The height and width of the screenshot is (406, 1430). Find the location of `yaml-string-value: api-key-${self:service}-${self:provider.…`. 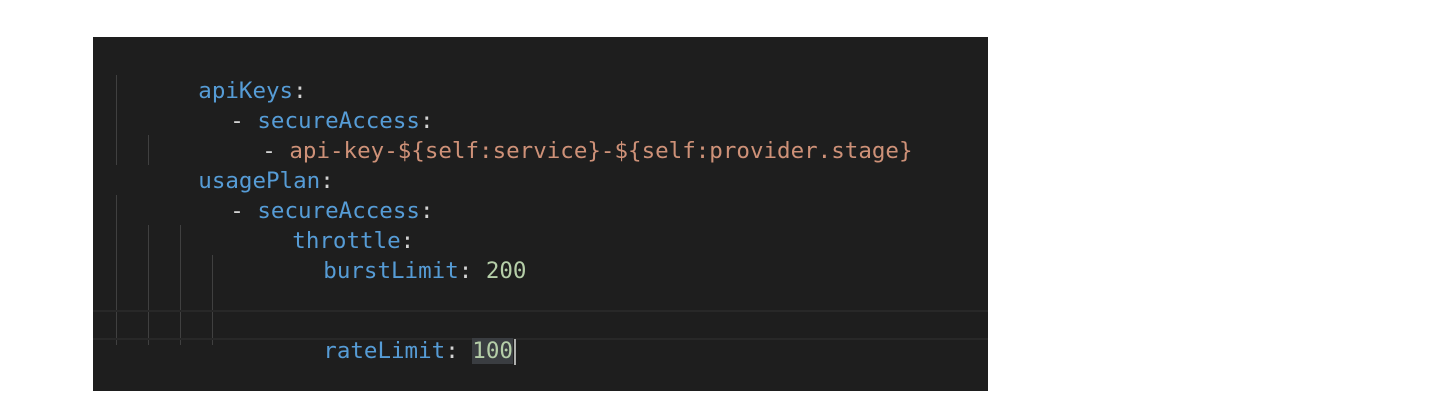

yaml-string-value: api-key-${self:service}-${self:provider.… is located at coordinates (601, 151).